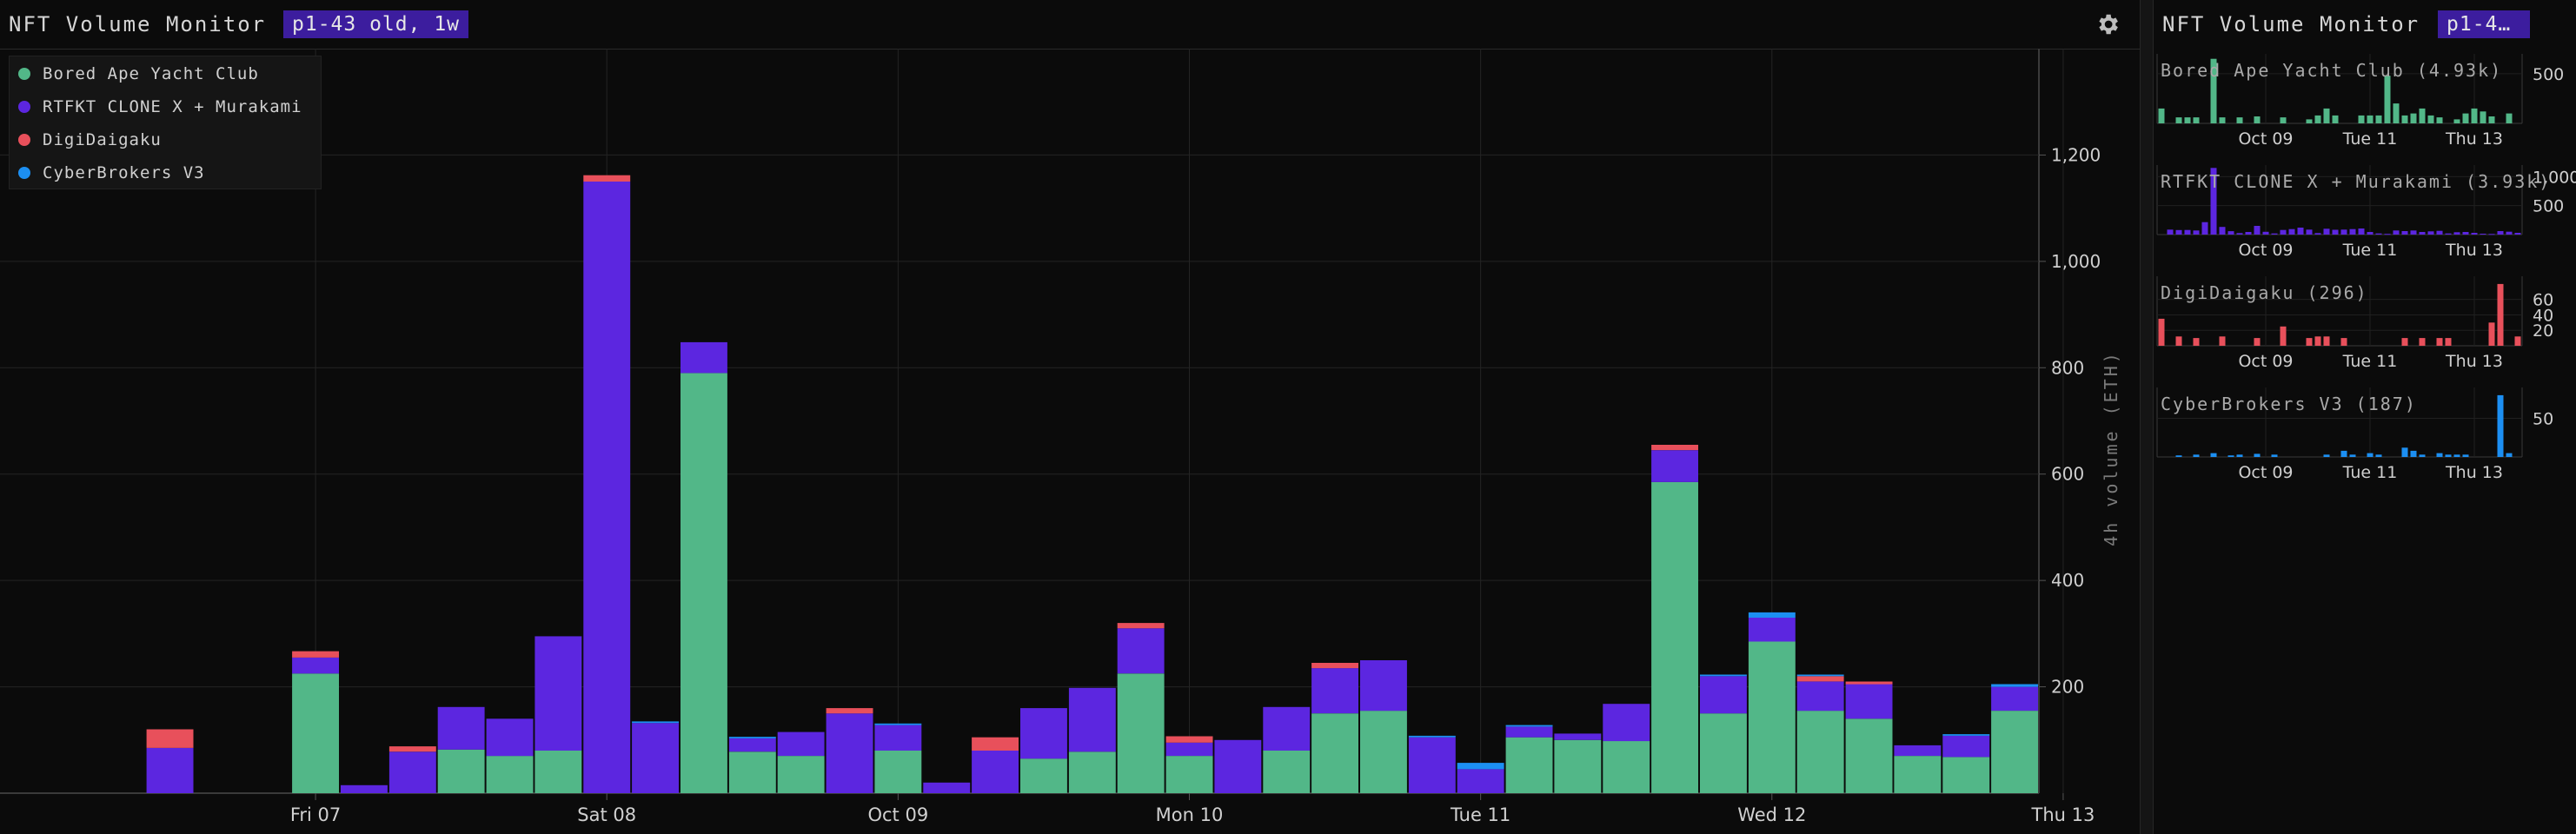 This screenshot has height=834, width=2576. Describe the element at coordinates (160, 107) in the screenshot. I see `legend-item-clonex: RTFKT CLONE X + Murakami` at that location.